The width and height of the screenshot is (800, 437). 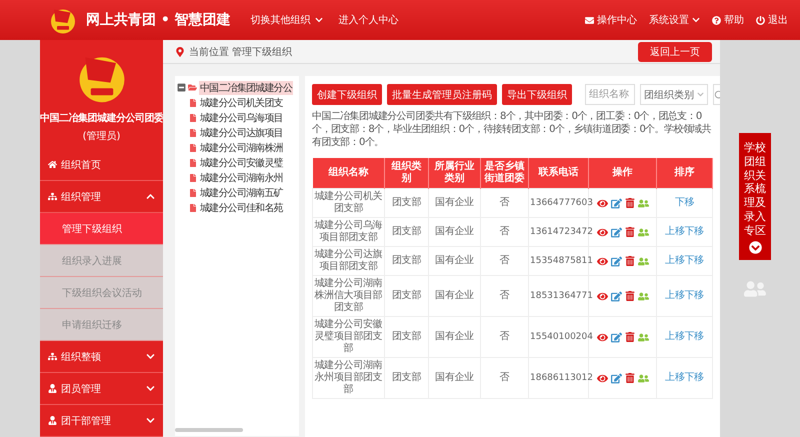 What do you see at coordinates (286, 20) in the screenshot?
I see `nav-link: 切换其他组织` at bounding box center [286, 20].